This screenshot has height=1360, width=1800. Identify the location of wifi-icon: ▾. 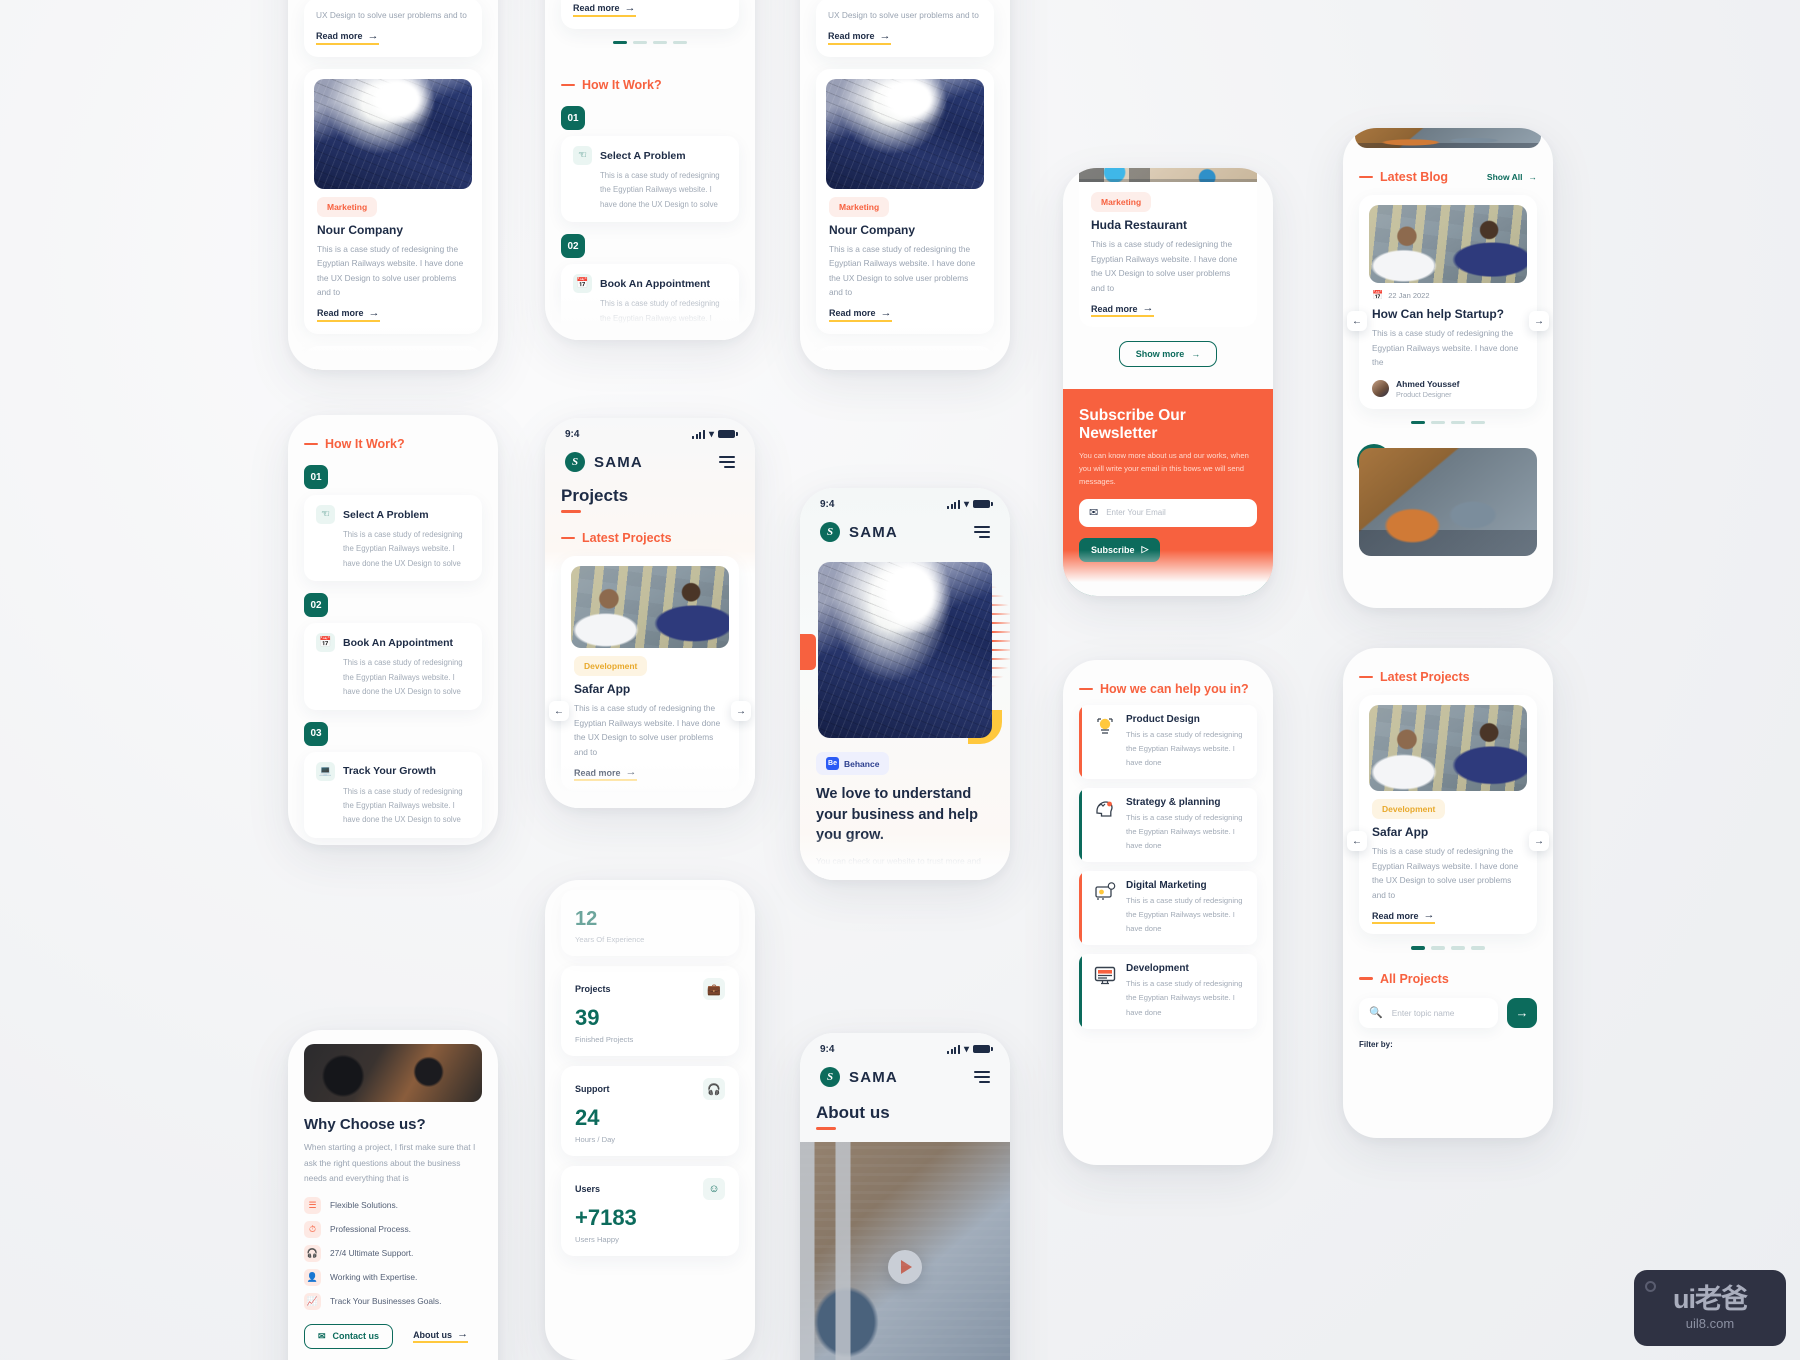
(966, 1049).